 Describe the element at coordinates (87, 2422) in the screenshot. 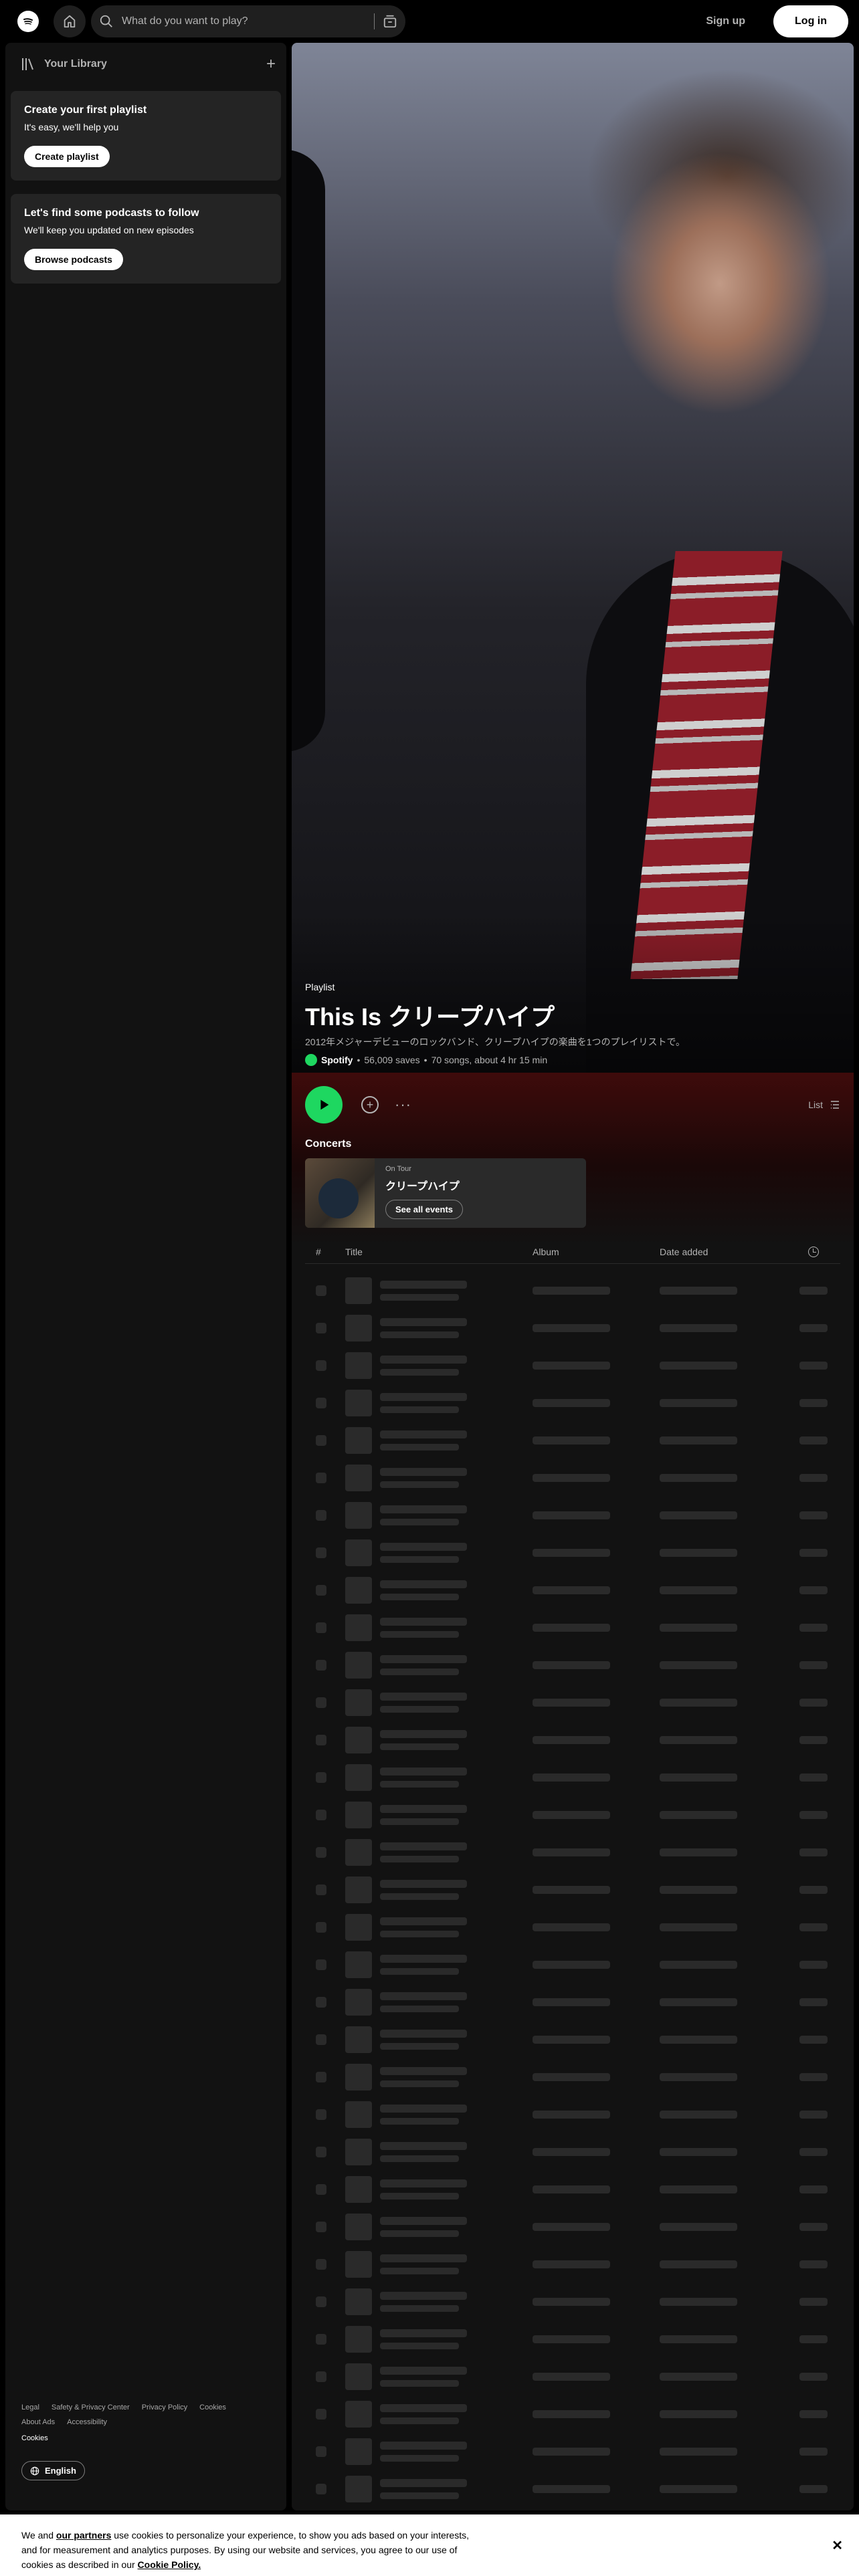

I see `footer-link-accessibility: Accessibility` at that location.